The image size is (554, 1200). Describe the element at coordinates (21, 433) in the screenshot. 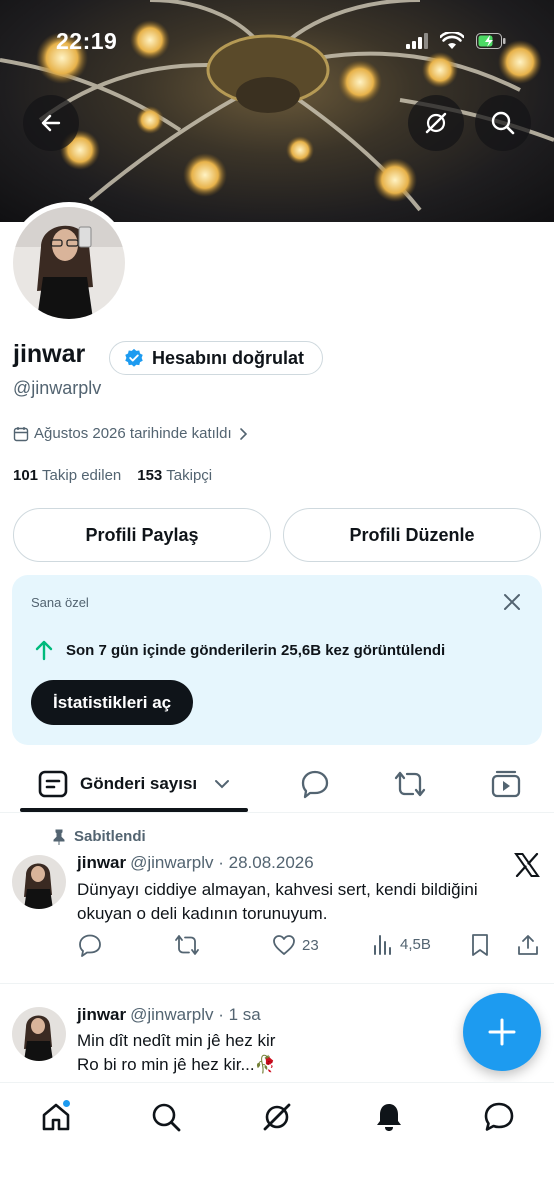

I see `calendar-icon` at that location.